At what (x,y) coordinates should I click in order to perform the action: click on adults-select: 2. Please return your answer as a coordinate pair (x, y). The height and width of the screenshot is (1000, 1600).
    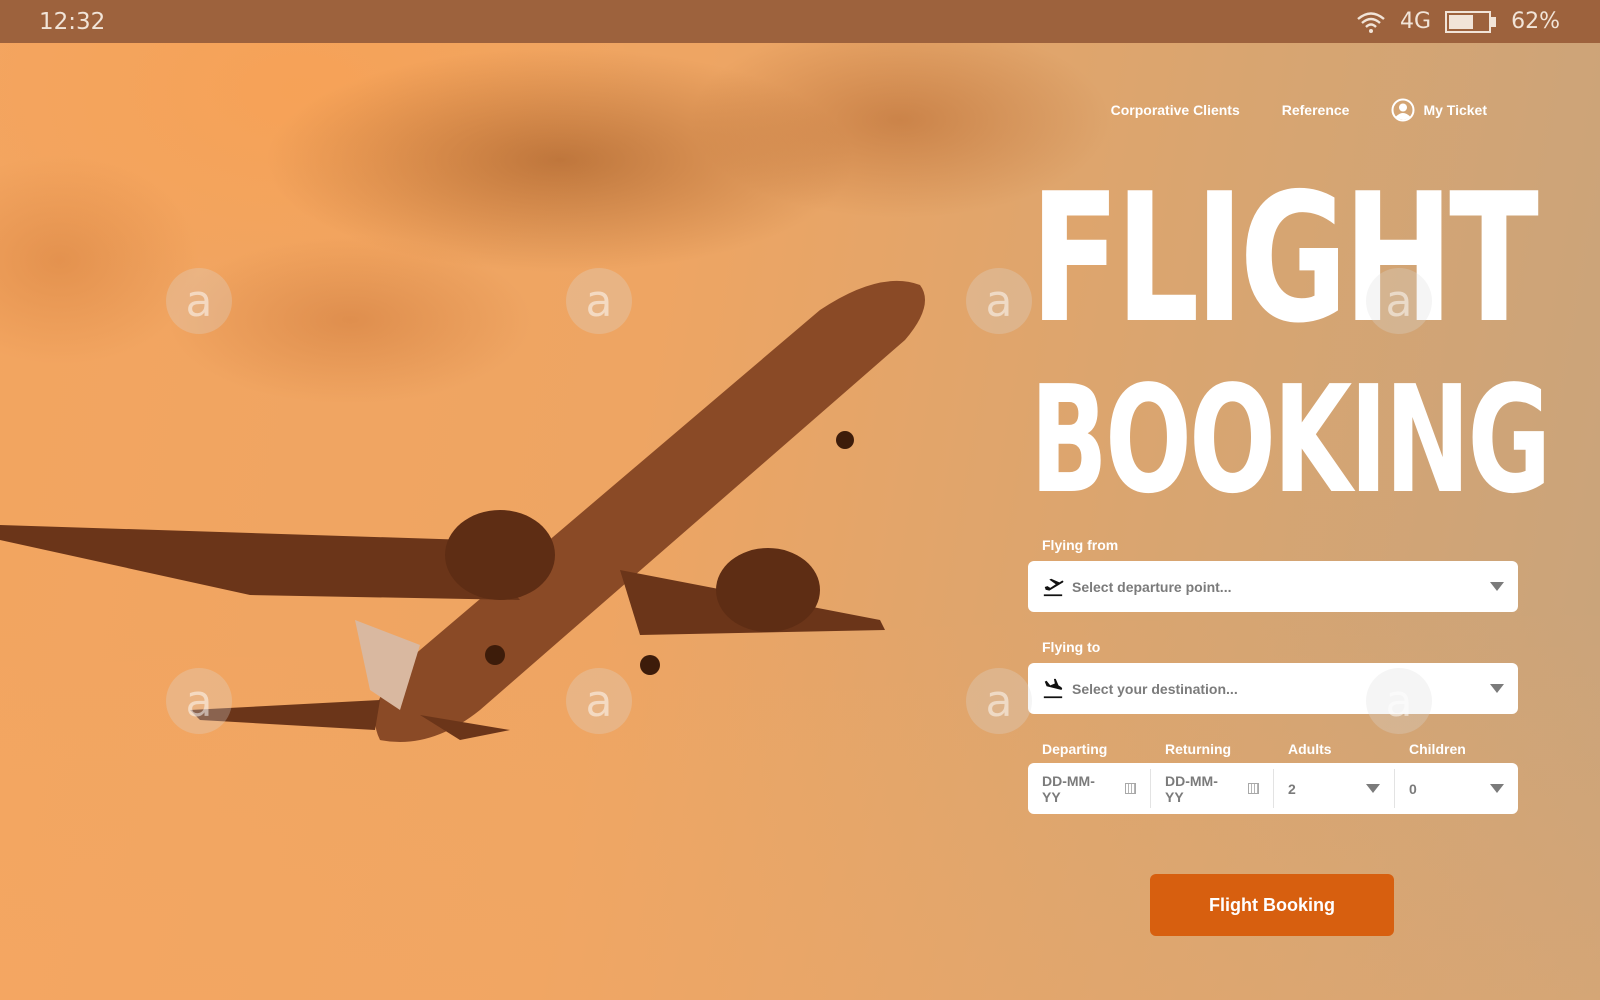
    Looking at the image, I should click on (1334, 788).